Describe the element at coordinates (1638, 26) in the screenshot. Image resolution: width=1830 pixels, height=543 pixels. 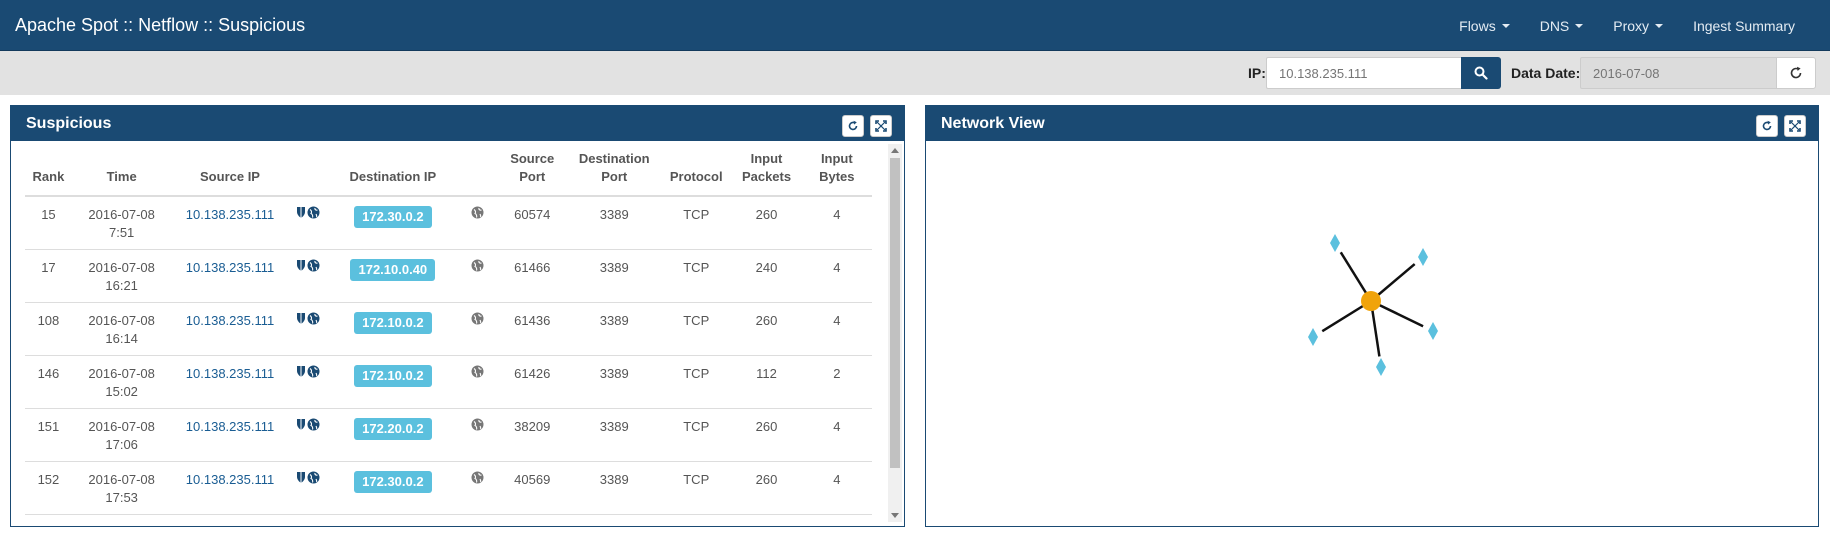
I see `nav-item-proxy: Proxy` at that location.